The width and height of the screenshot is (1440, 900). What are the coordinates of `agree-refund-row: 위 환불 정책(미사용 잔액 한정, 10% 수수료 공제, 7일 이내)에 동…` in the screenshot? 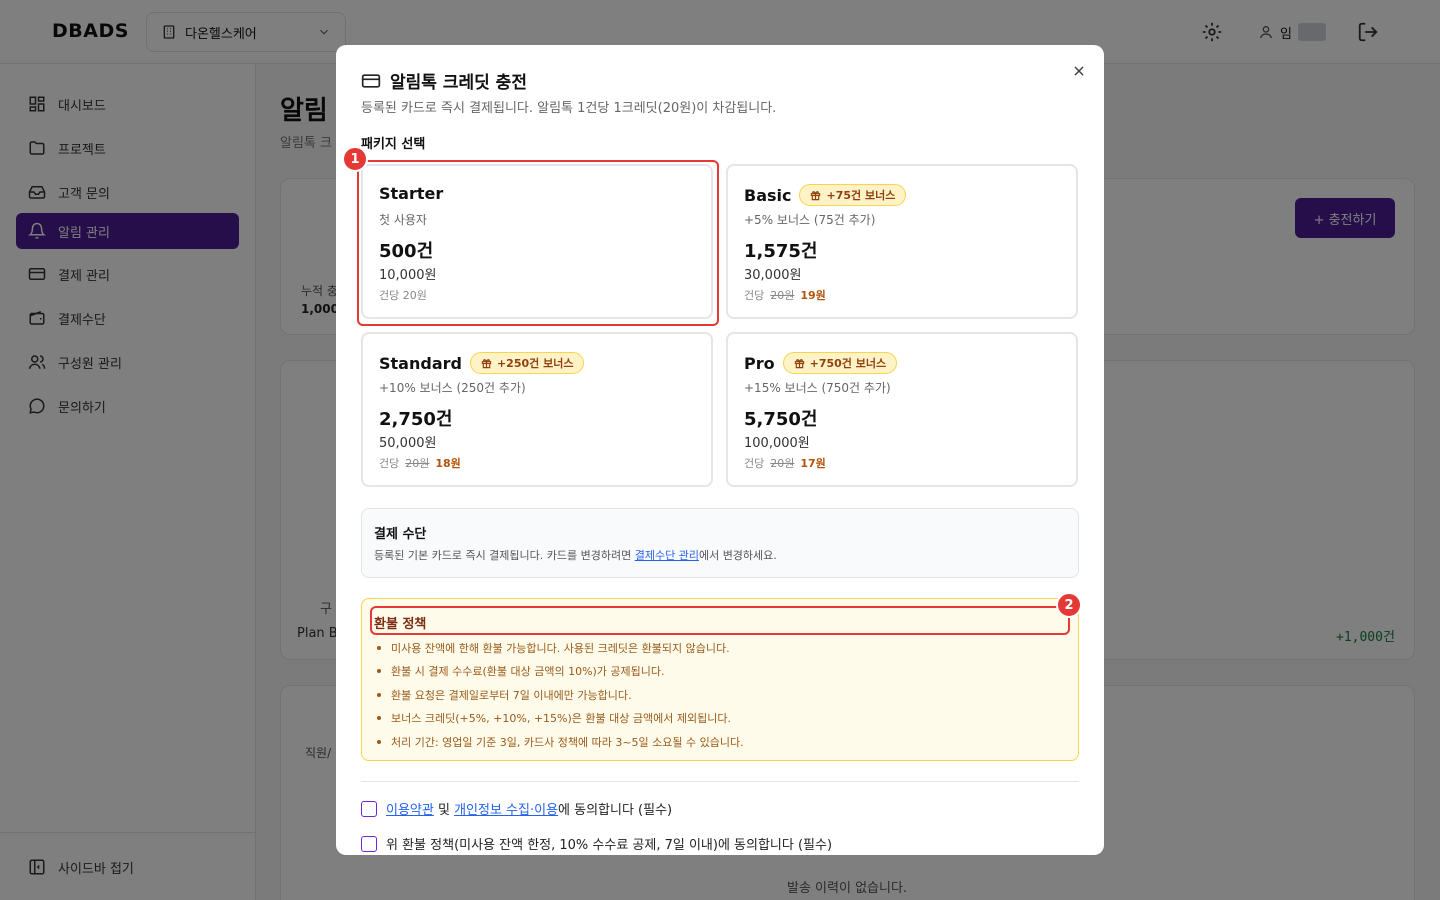 It's located at (596, 843).